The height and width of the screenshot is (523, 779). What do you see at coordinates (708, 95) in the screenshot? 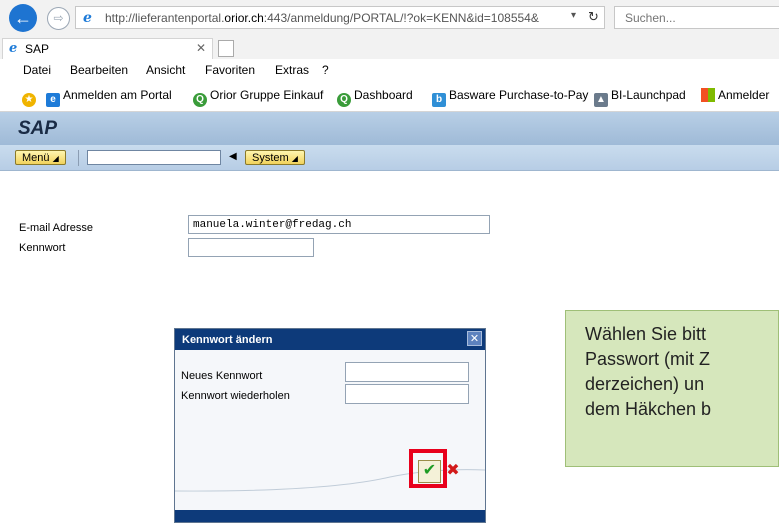
I see `windows-icon` at bounding box center [708, 95].